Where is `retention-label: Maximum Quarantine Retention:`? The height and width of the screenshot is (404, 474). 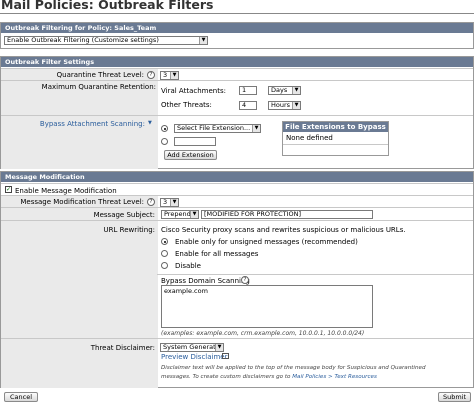 retention-label: Maximum Quarantine Retention: is located at coordinates (98, 87).